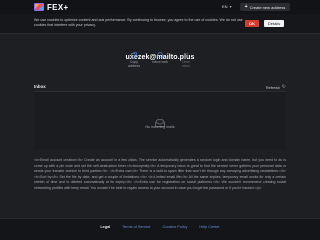 The height and width of the screenshot is (240, 320). What do you see at coordinates (274, 23) in the screenshot?
I see `cookie-details-button: Details` at bounding box center [274, 23].